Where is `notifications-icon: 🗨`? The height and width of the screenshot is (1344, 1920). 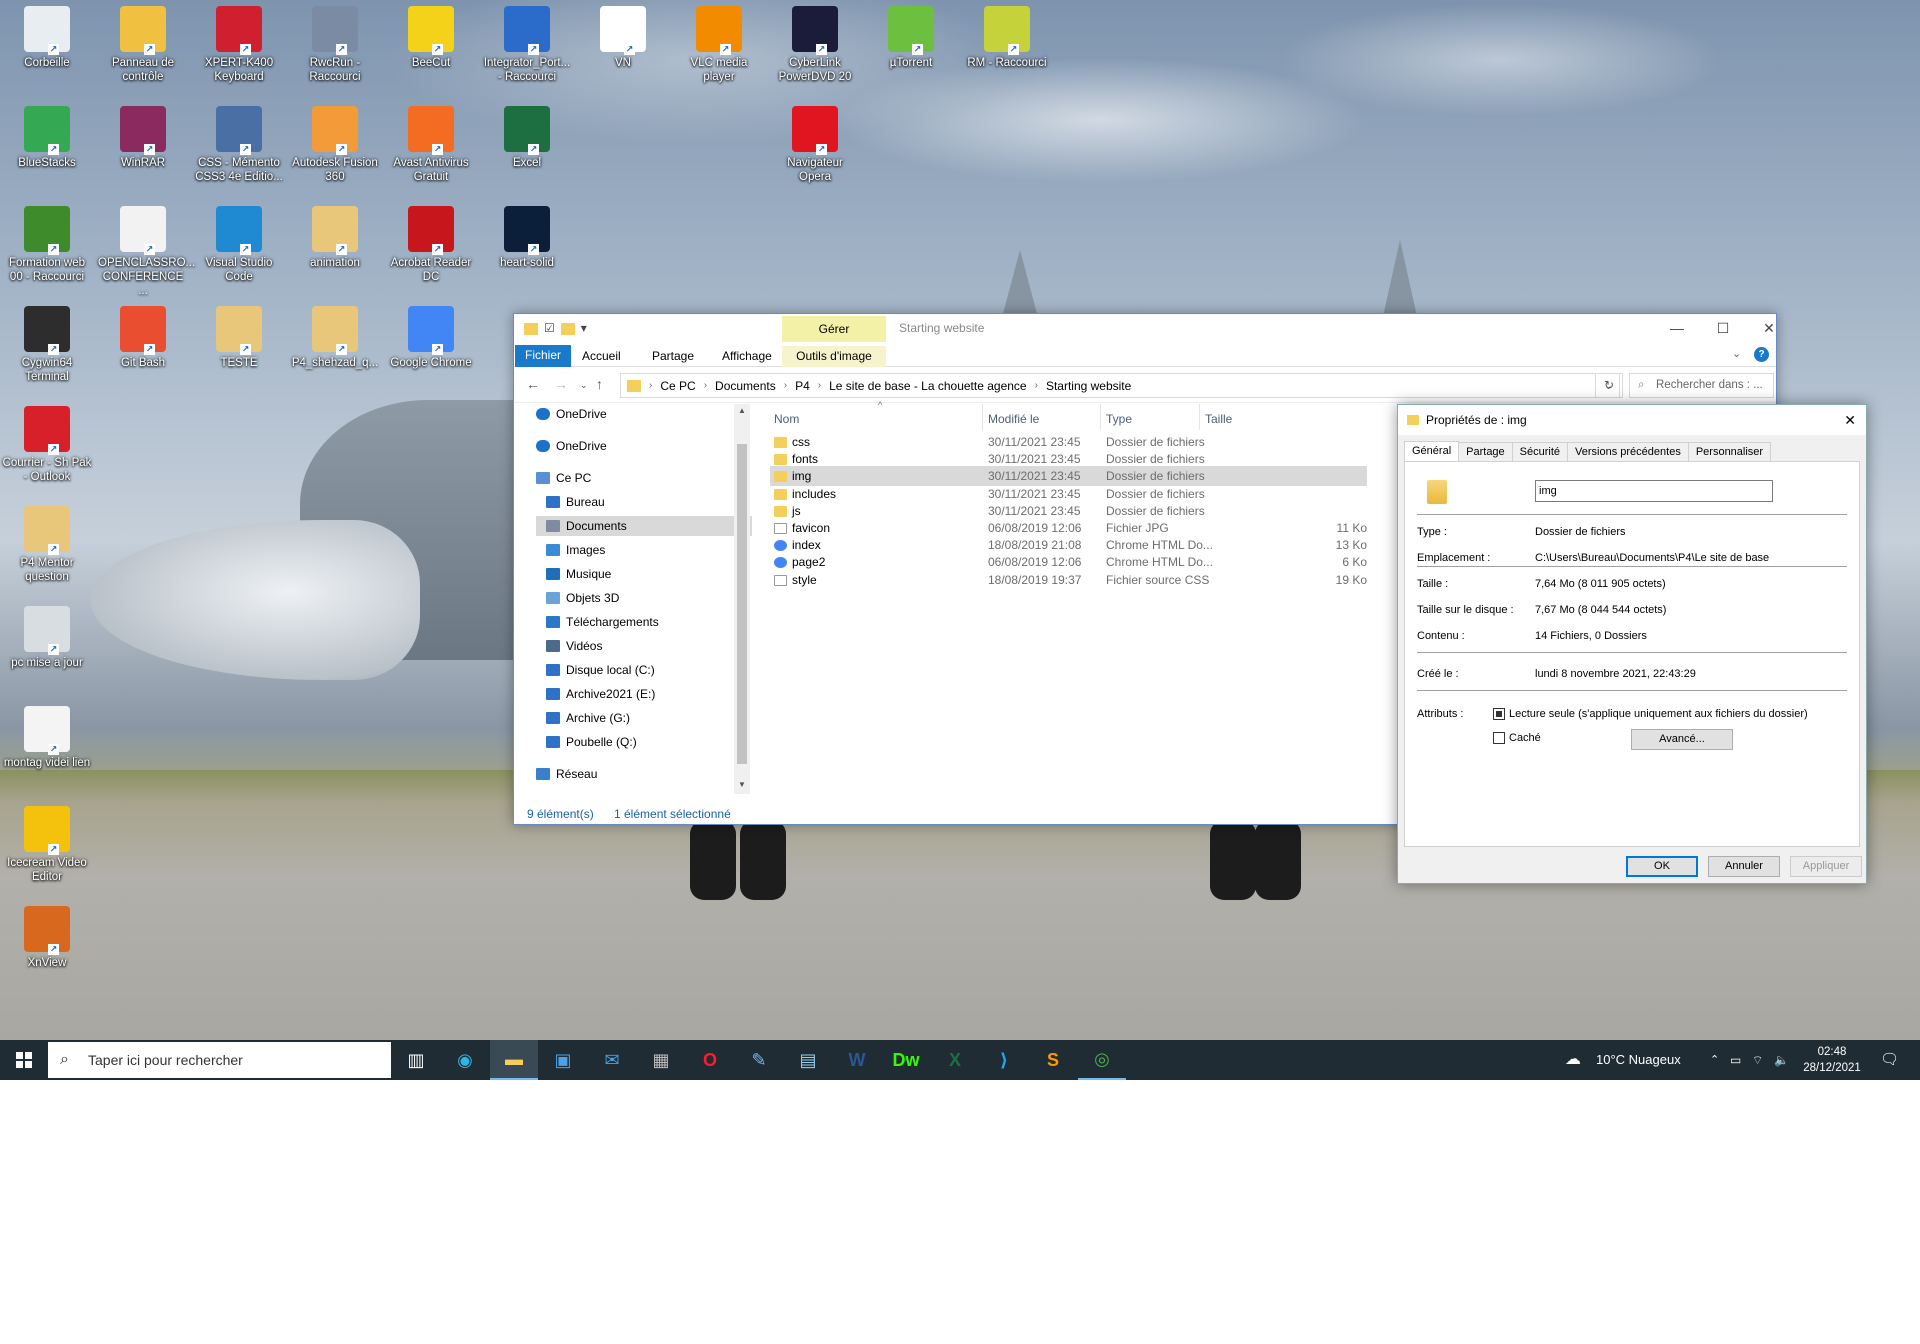
notifications-icon: 🗨 is located at coordinates (1889, 1060).